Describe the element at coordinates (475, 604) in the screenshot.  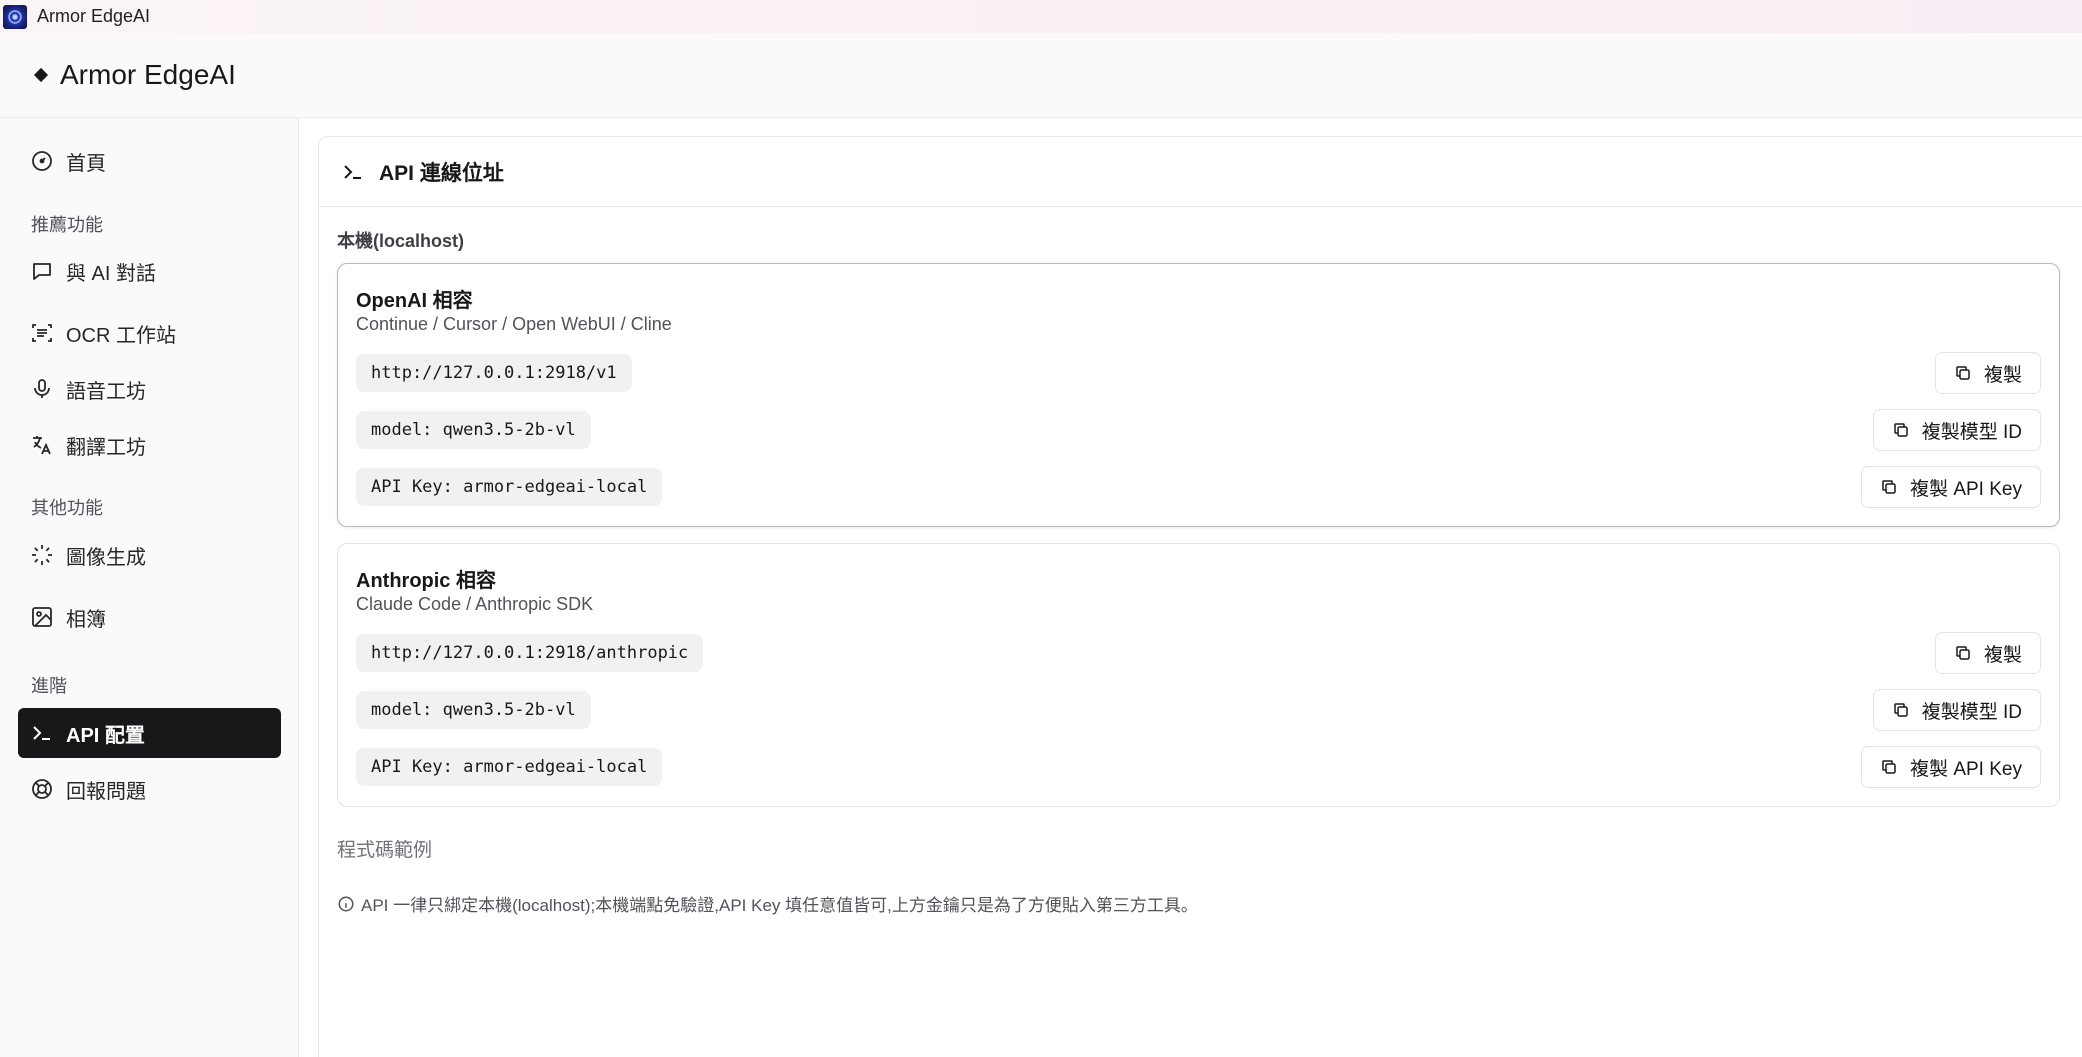
I see `card-subtitle: Claude Code / Anthropic SDK` at that location.